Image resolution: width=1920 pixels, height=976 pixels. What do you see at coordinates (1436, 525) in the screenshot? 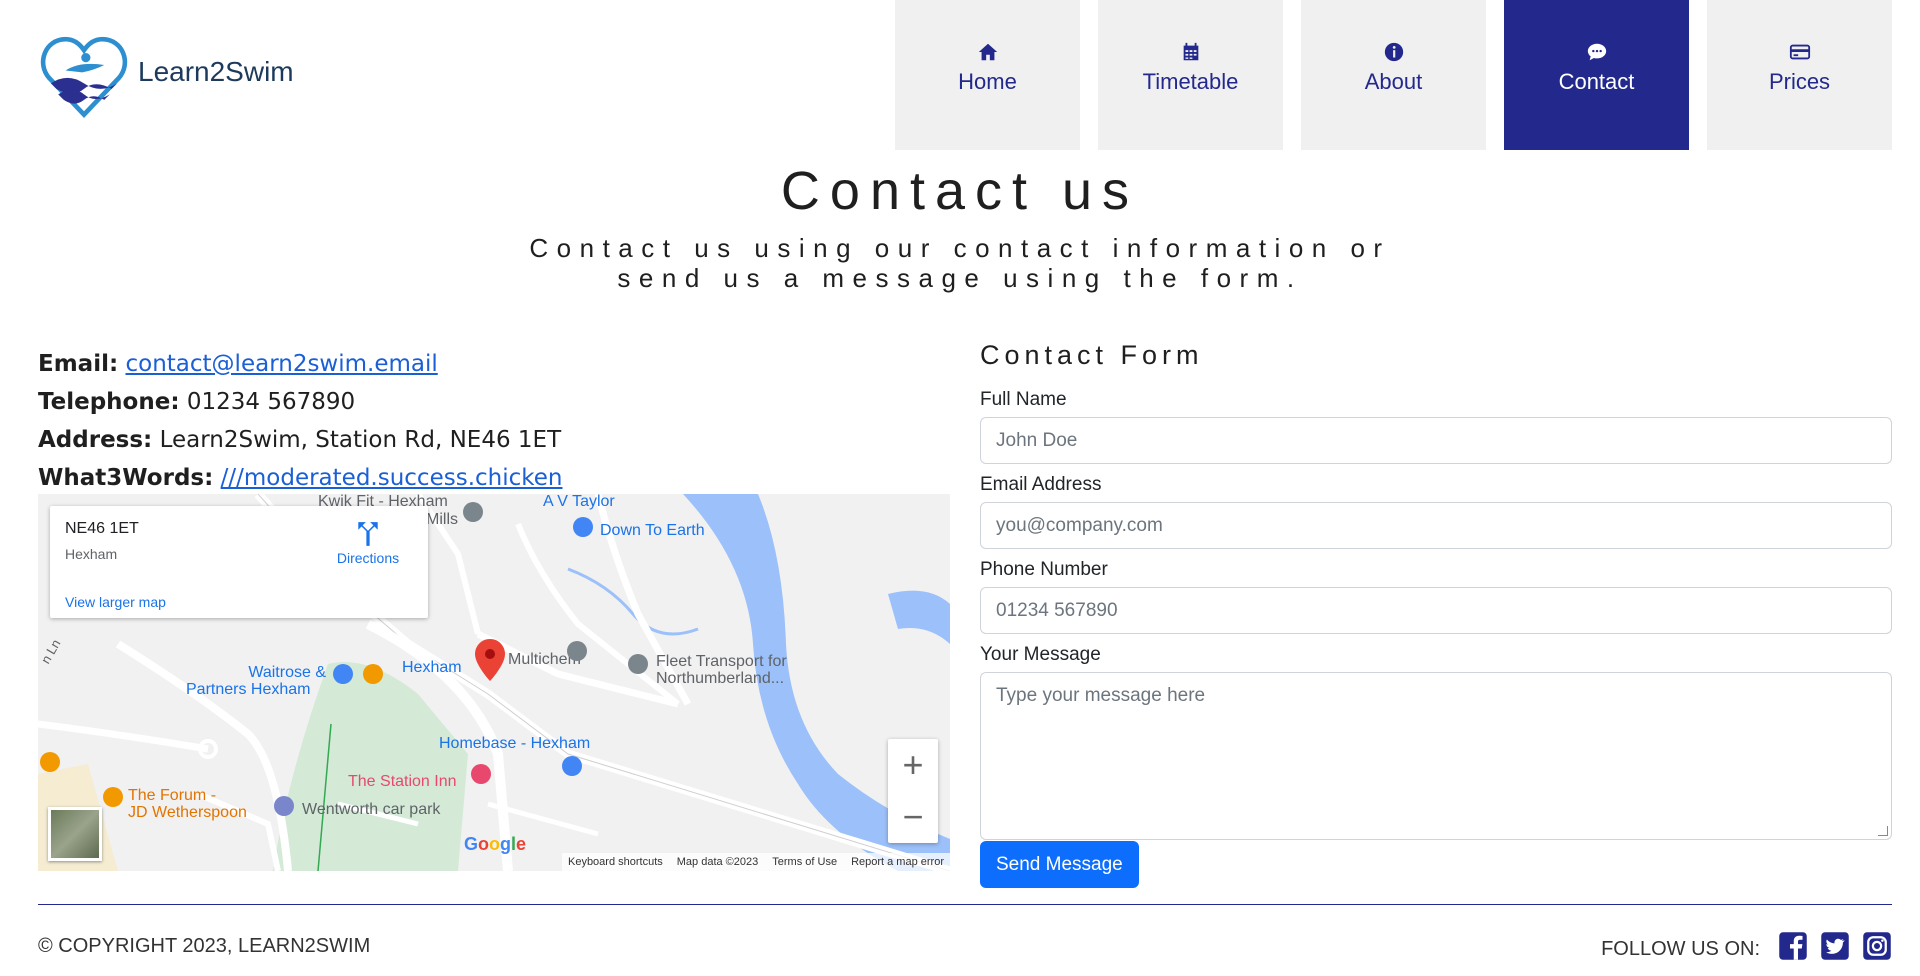
I see `email-address-input: you@company.com` at bounding box center [1436, 525].